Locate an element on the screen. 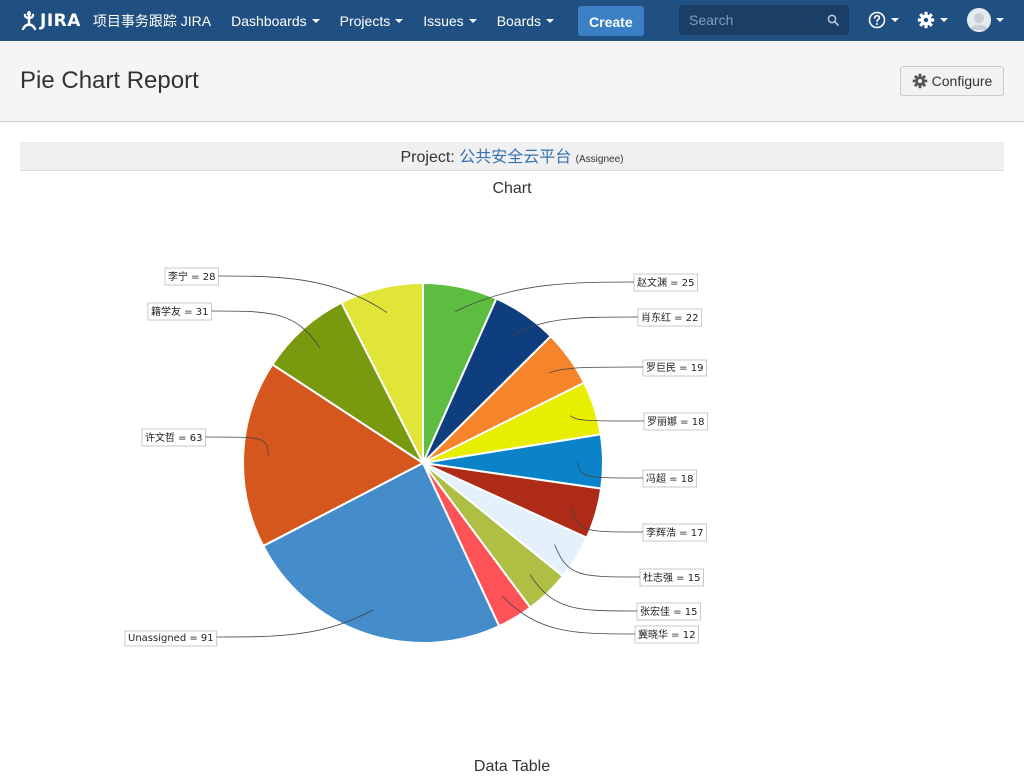 The image size is (1024, 776). pie-slice-label: 张宏佳 = 15 is located at coordinates (668, 611).